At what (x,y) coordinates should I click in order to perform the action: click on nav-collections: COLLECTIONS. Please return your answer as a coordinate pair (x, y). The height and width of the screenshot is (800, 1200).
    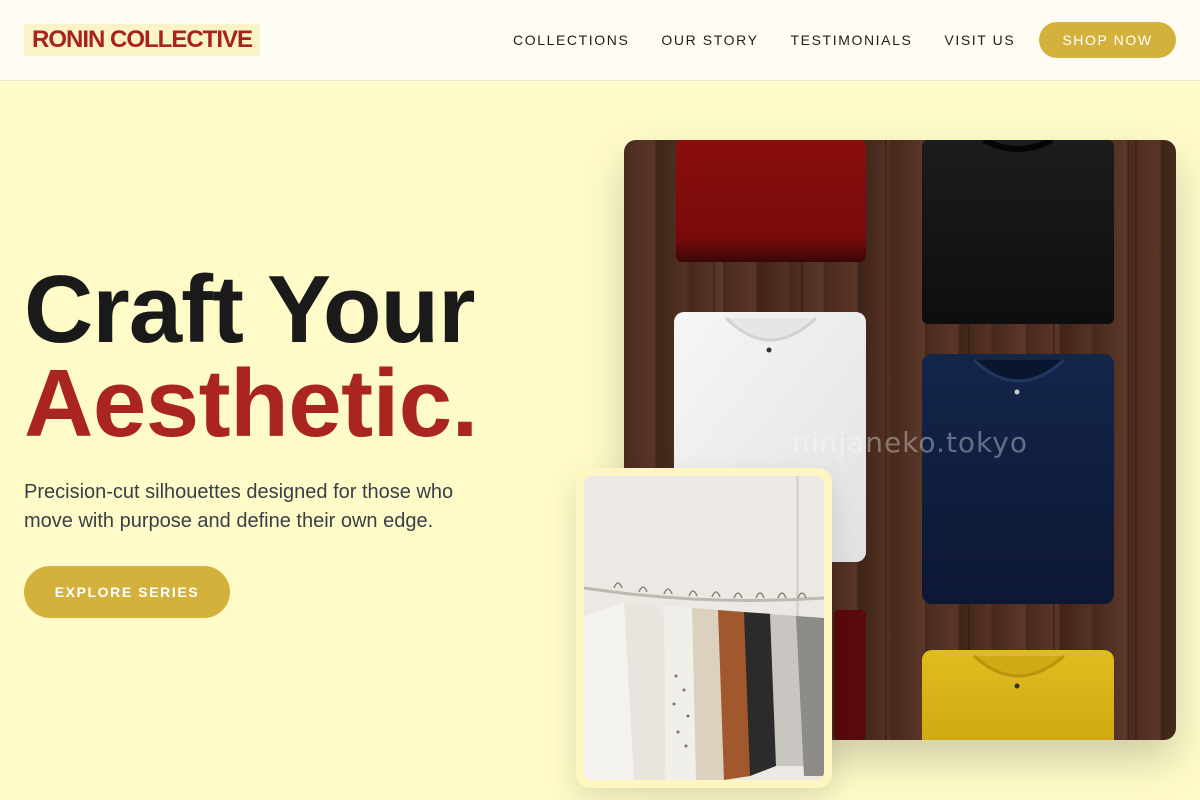
    Looking at the image, I should click on (571, 40).